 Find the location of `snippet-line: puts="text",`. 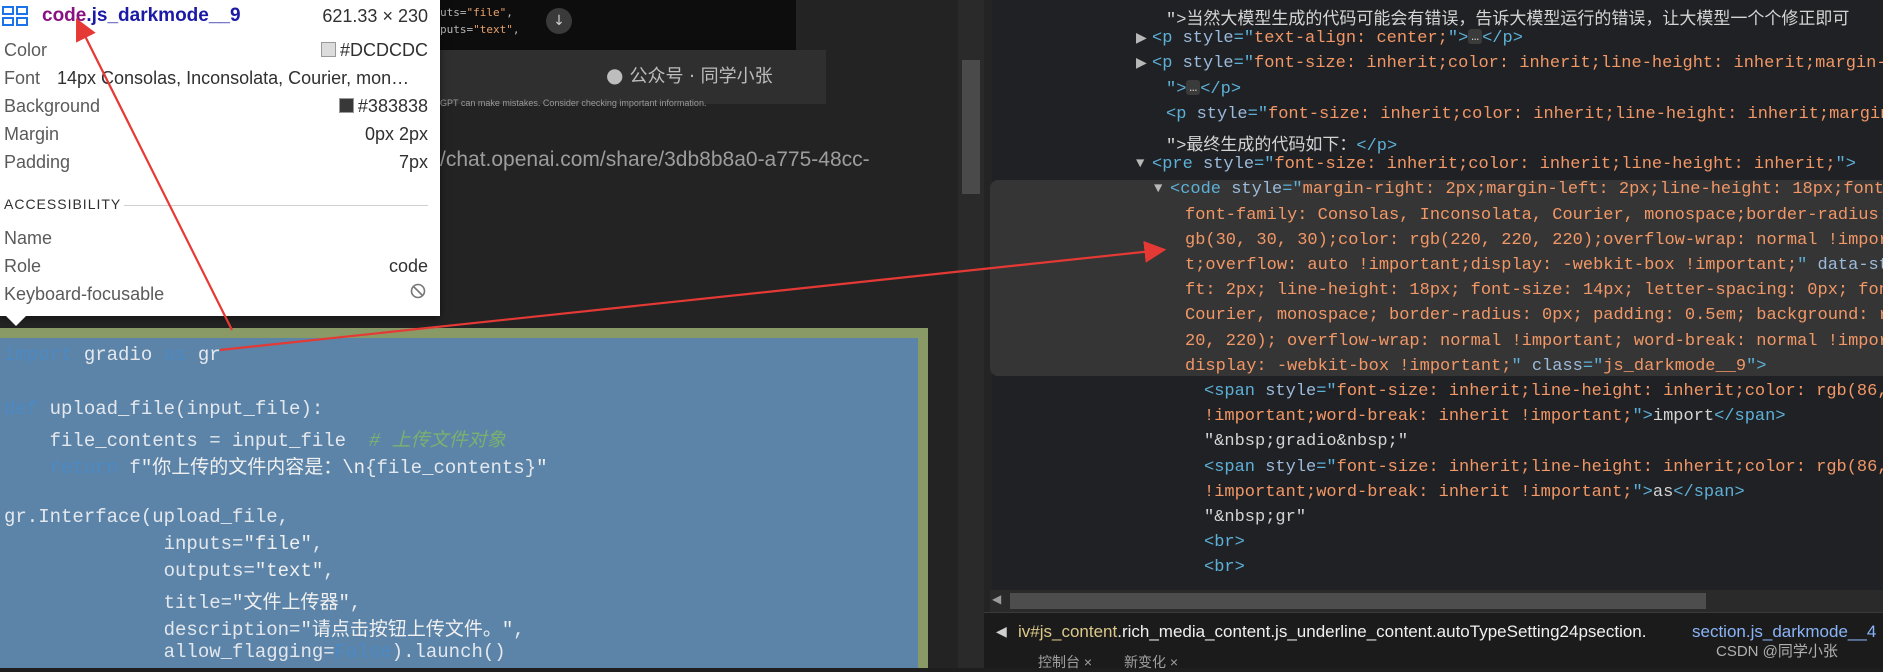

snippet-line: puts="text", is located at coordinates (480, 29).